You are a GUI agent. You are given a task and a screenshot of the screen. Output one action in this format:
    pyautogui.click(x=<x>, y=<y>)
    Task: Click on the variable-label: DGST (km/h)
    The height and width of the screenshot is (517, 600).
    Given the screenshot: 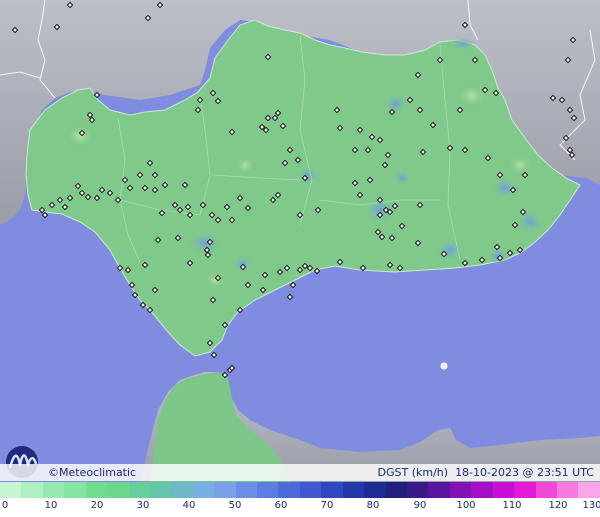 What is the action you would take?
    pyautogui.click(x=413, y=472)
    